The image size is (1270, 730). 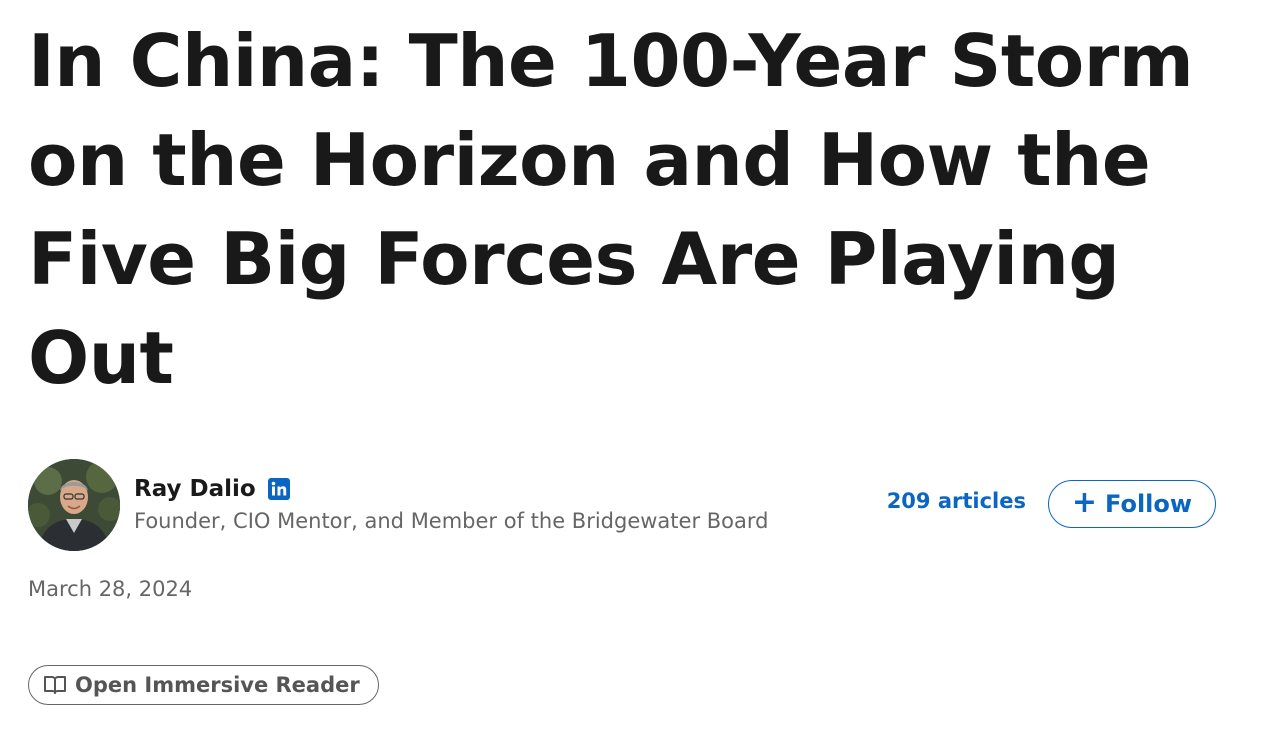 I want to click on book-icon, so click(x=55, y=685).